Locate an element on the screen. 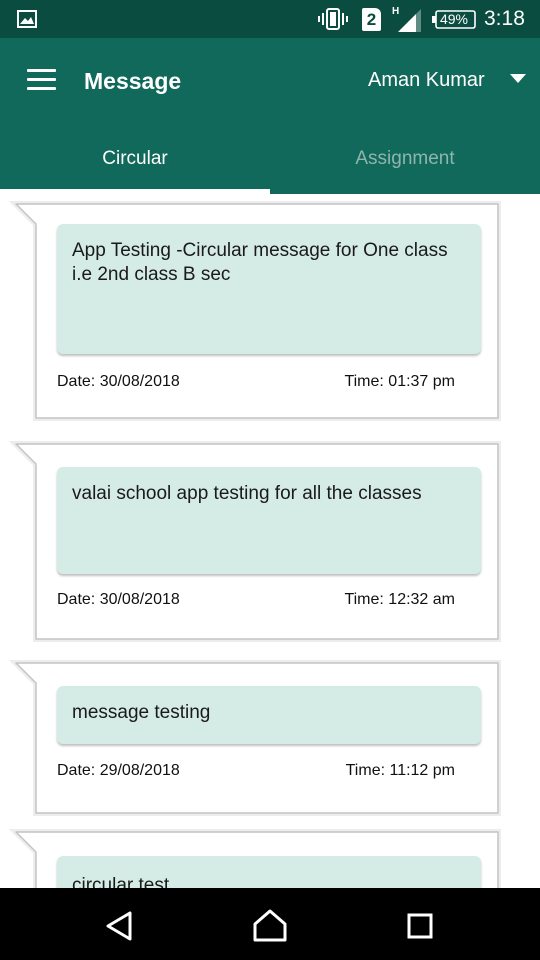 The width and height of the screenshot is (540, 960). home-icon is located at coordinates (270, 926).